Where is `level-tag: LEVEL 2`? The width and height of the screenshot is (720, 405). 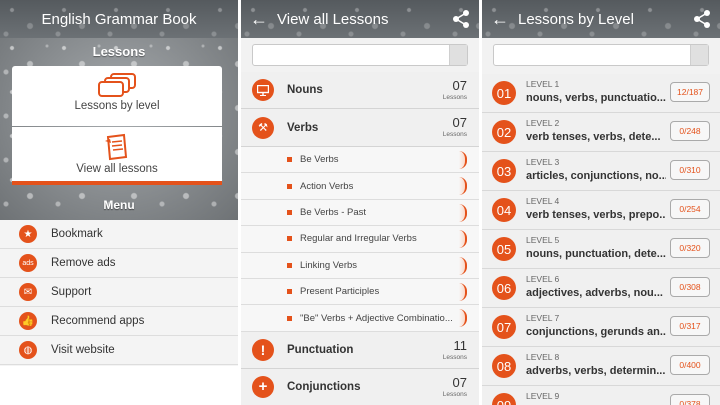 level-tag: LEVEL 2 is located at coordinates (543, 123).